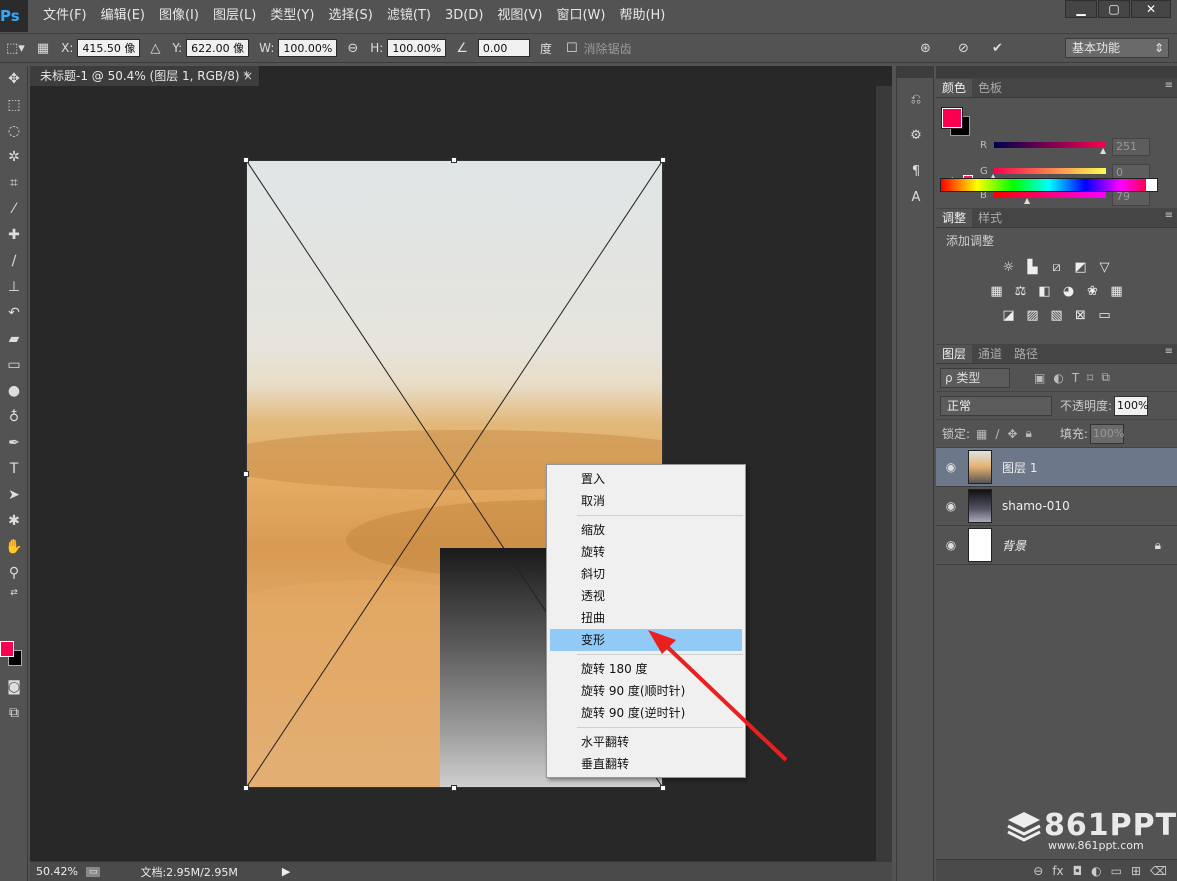 The height and width of the screenshot is (881, 1177). I want to click on quick-mask-icon: ◙, so click(14, 687).